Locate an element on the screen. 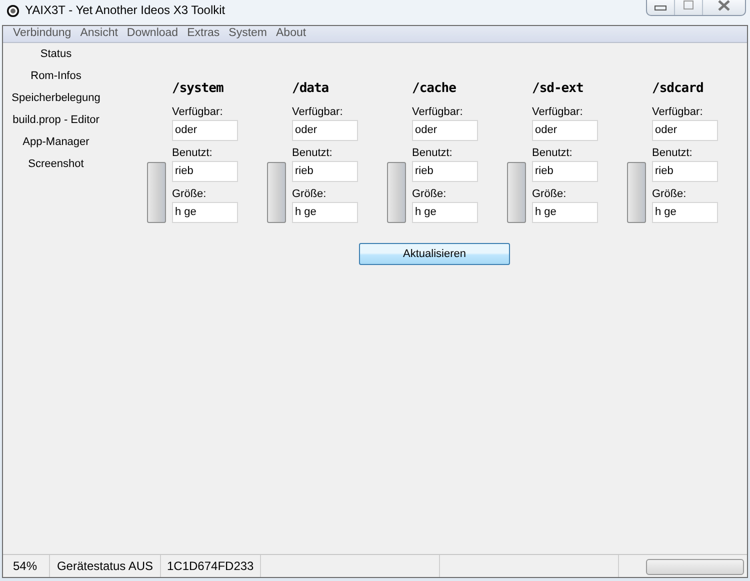  sidebar-item: build.prop - Editor is located at coordinates (56, 125).